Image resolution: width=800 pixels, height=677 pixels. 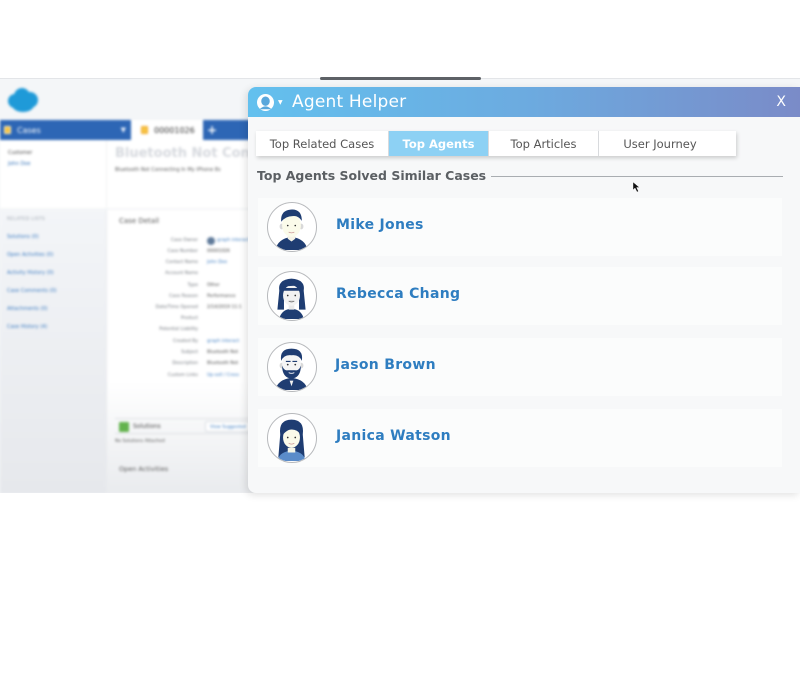 What do you see at coordinates (22, 101) in the screenshot?
I see `salesforce-logo-icon` at bounding box center [22, 101].